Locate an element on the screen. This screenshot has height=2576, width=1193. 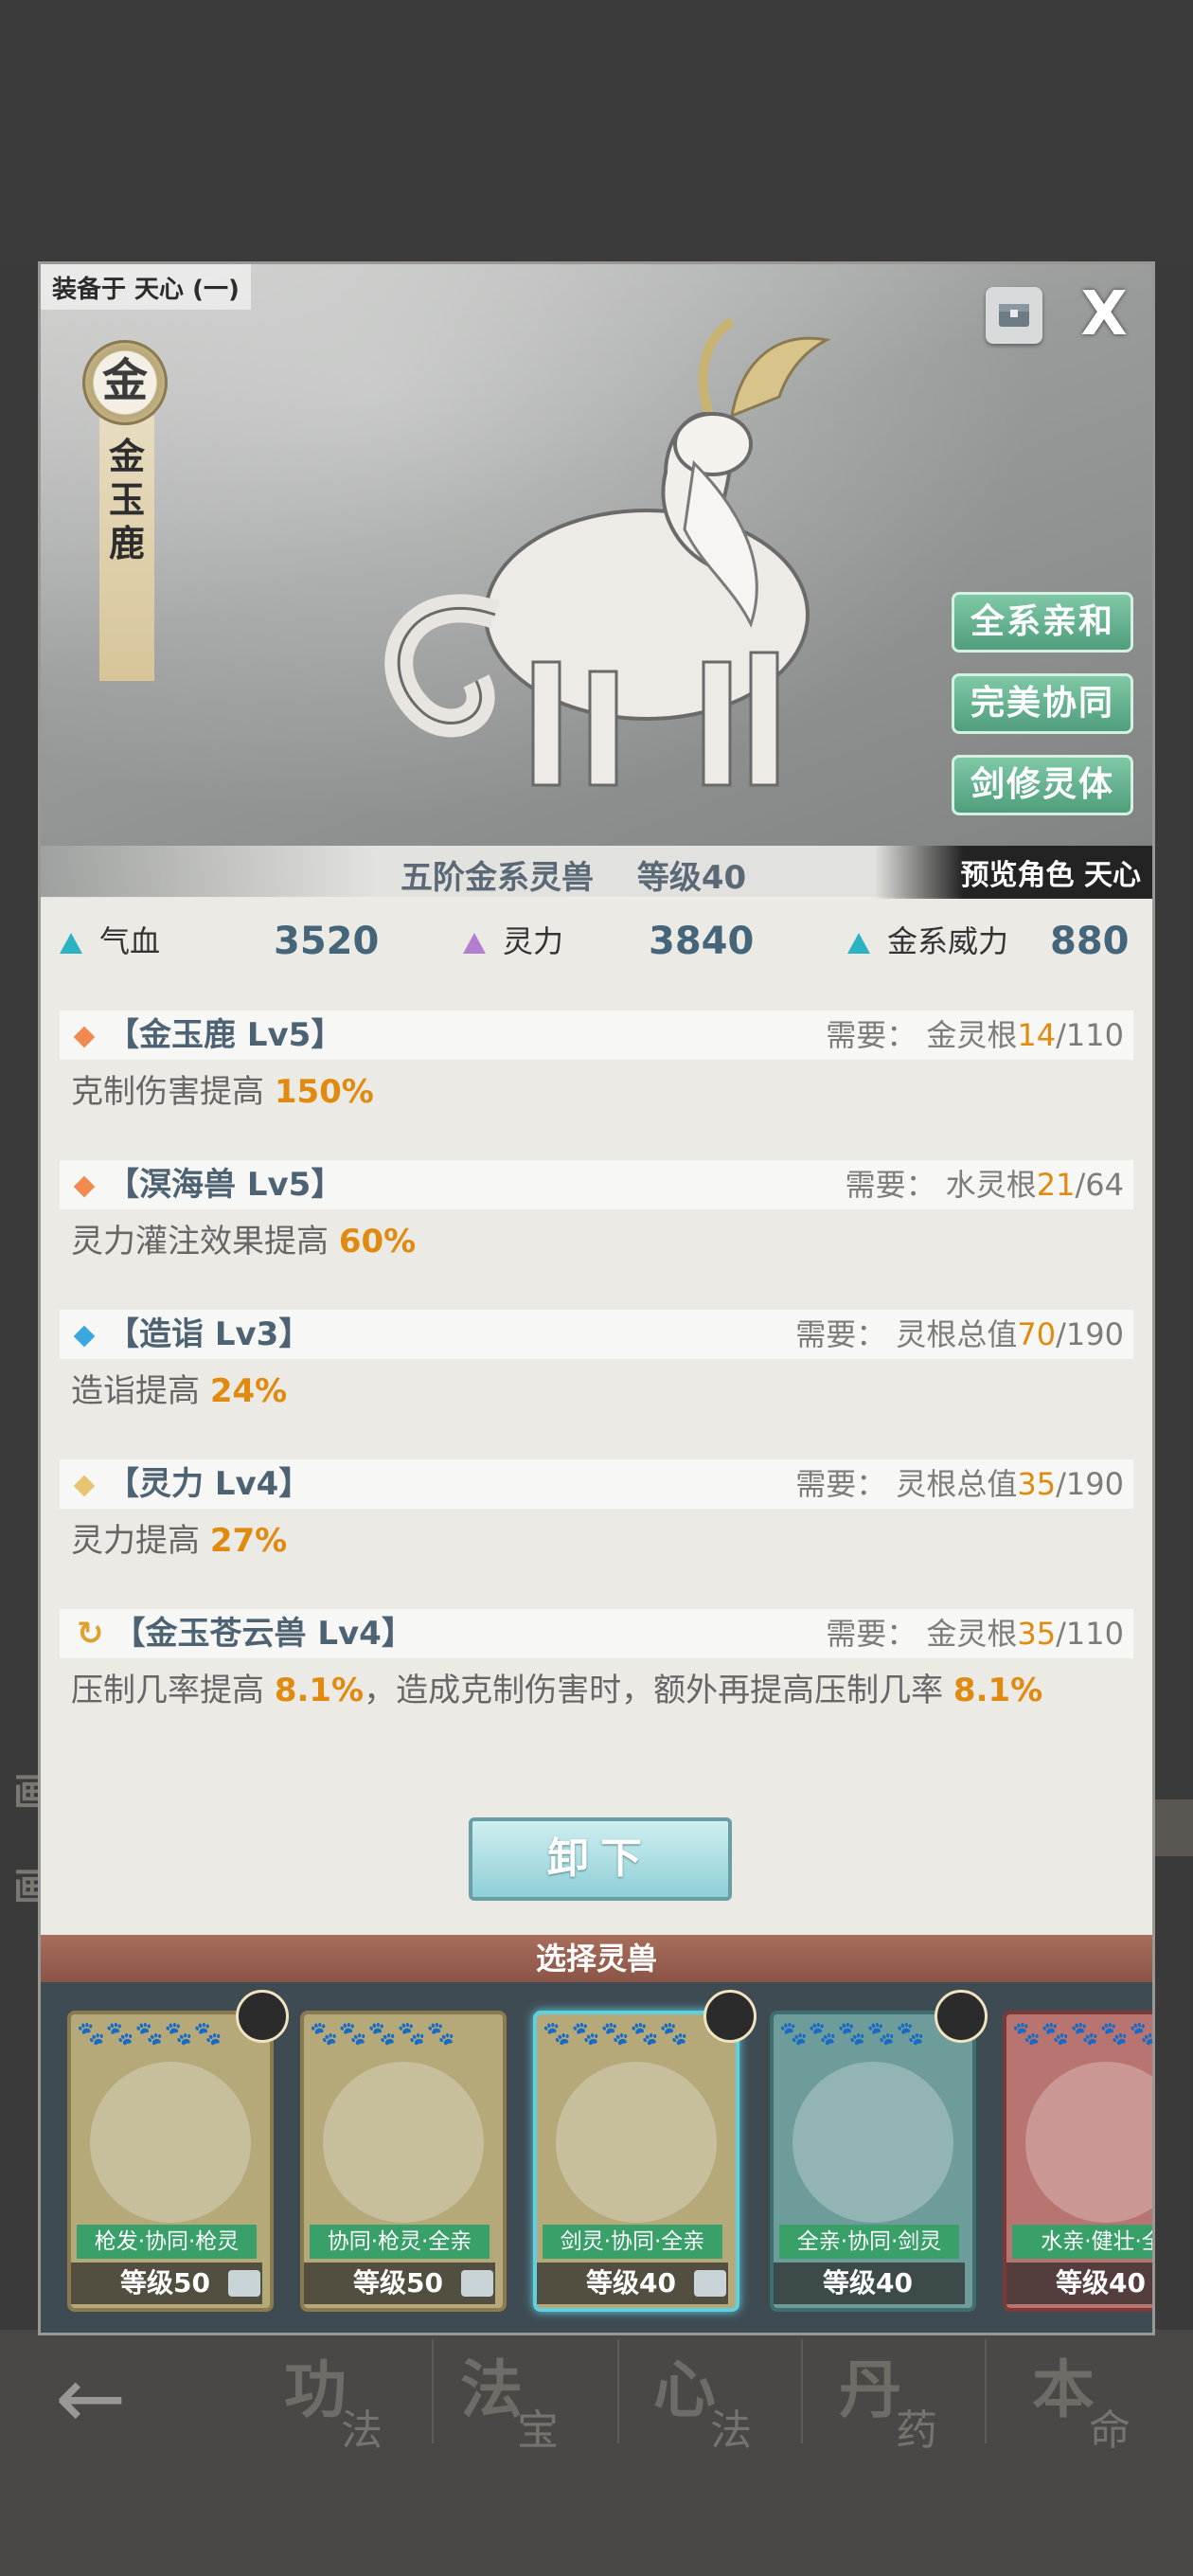
skill-description: 克制伤害提高 150% is located at coordinates (222, 1092).